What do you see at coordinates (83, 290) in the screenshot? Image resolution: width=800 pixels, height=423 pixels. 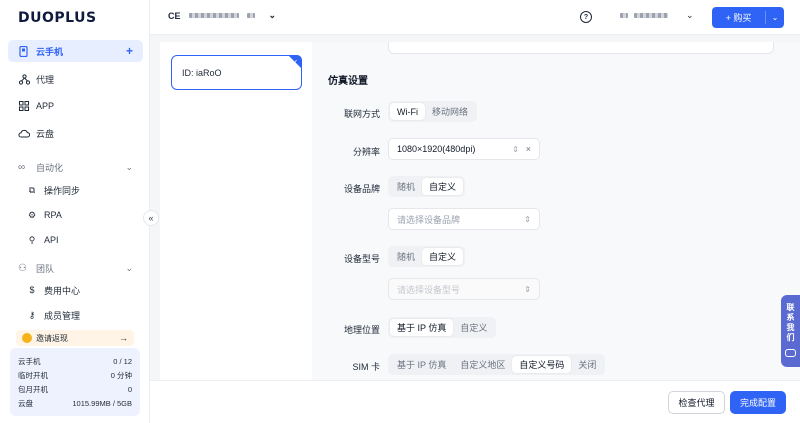 I see `sidebar-item-billing: $ 费用中心` at bounding box center [83, 290].